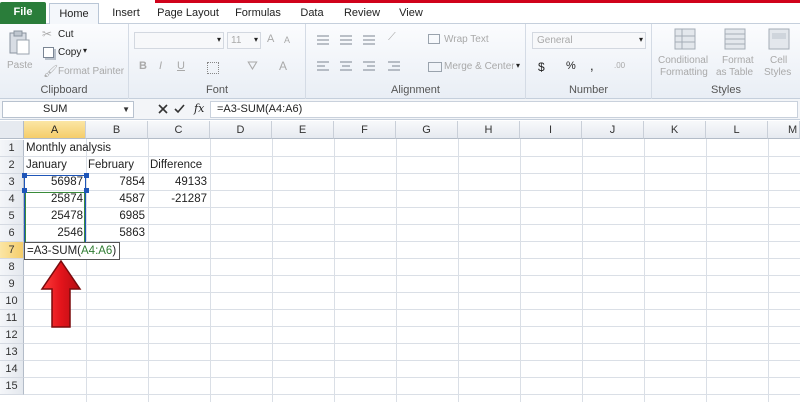  Describe the element at coordinates (179, 40) in the screenshot. I see `font-family-select: ▾` at that location.